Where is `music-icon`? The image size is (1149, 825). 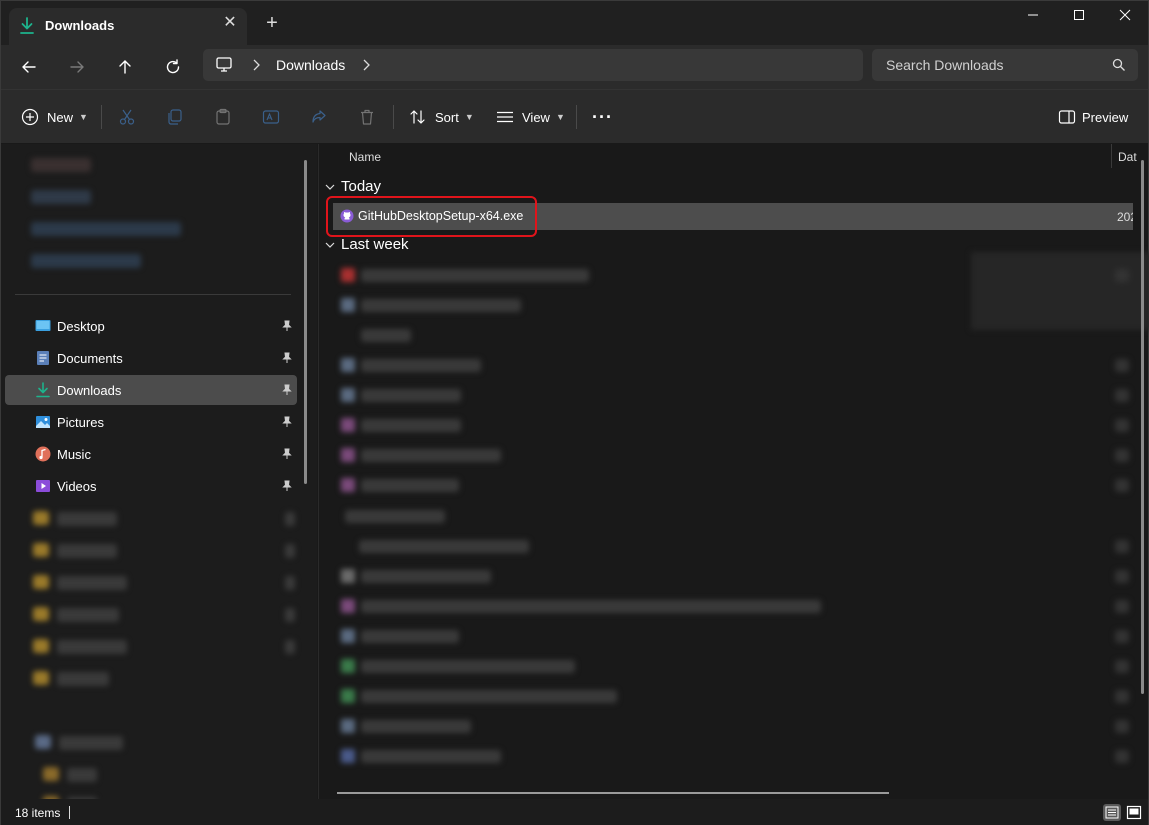 music-icon is located at coordinates (43, 454).